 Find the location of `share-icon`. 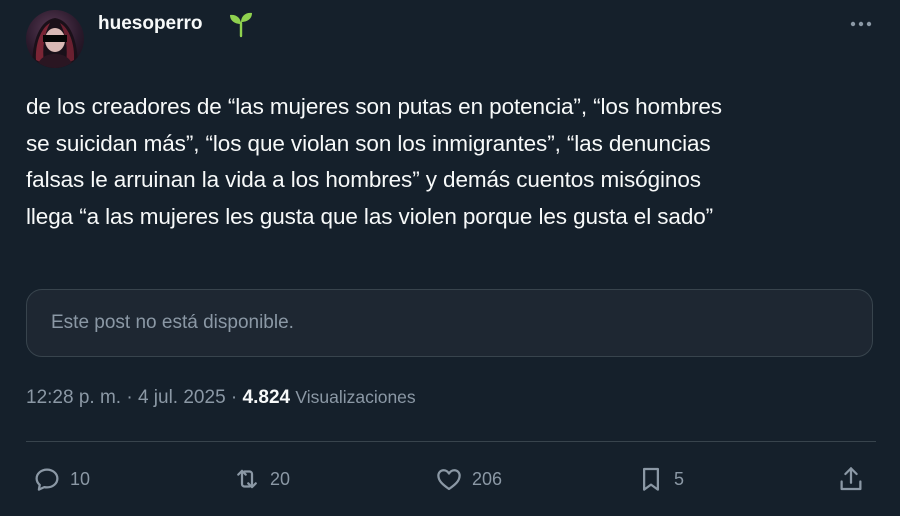

share-icon is located at coordinates (851, 479).